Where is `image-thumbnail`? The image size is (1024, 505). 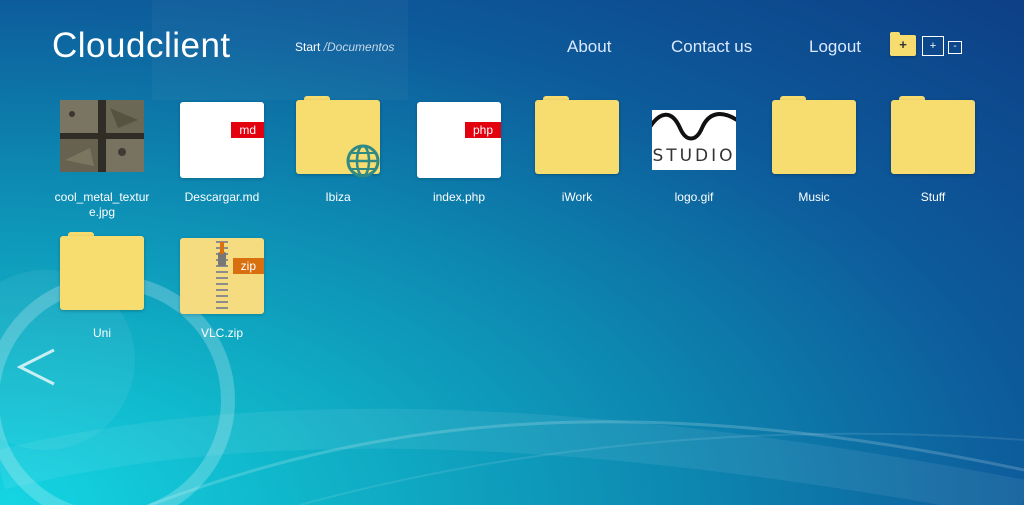 image-thumbnail is located at coordinates (102, 139).